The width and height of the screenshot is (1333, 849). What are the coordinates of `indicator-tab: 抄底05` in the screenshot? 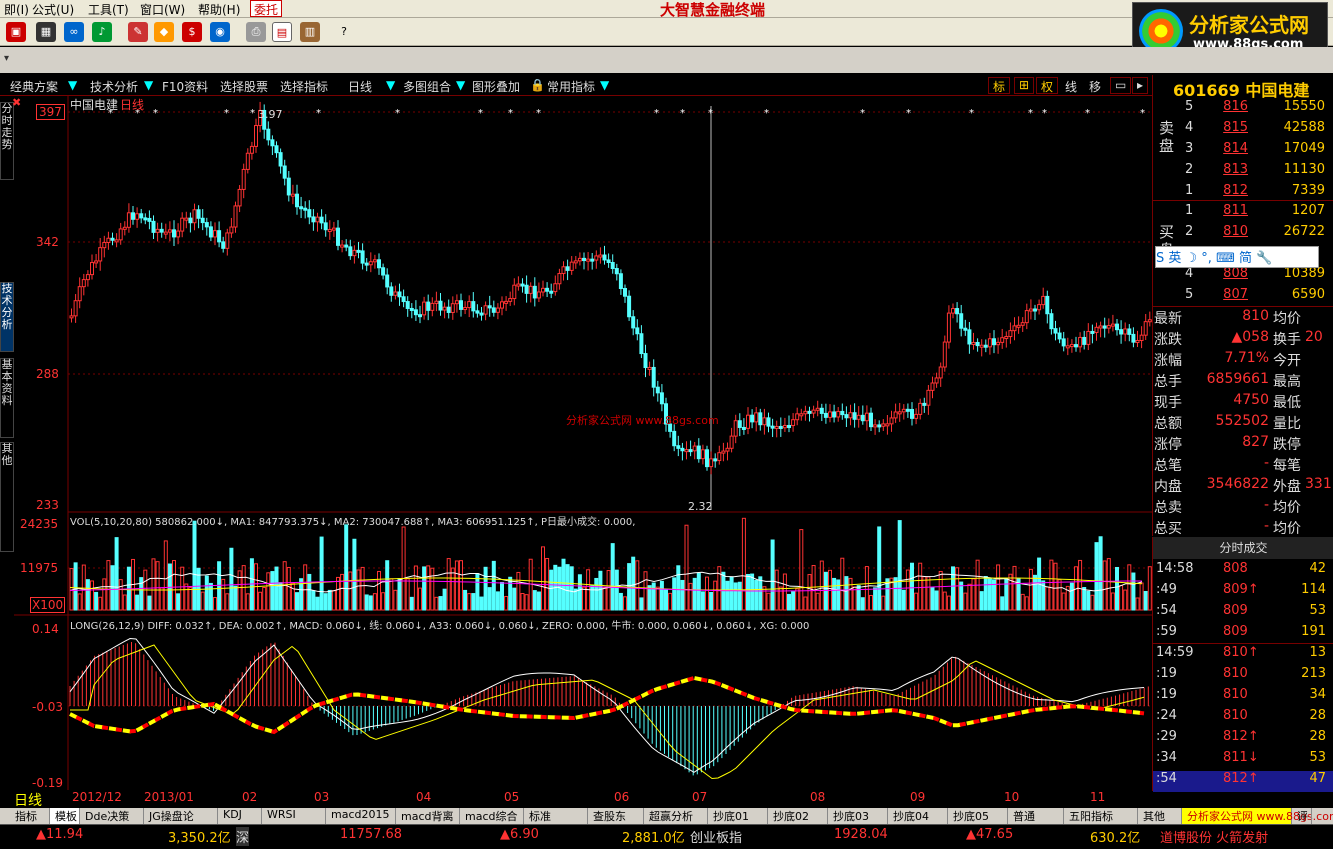 It's located at (978, 816).